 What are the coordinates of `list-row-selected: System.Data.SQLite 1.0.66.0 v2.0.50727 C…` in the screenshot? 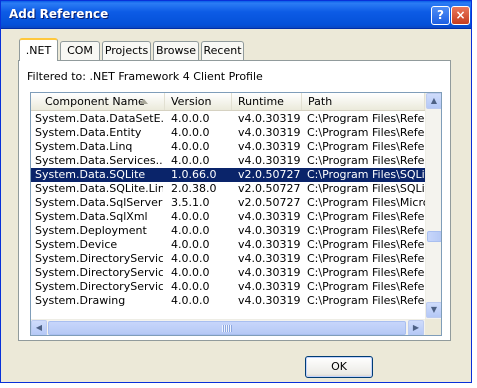 It's located at (228, 175).